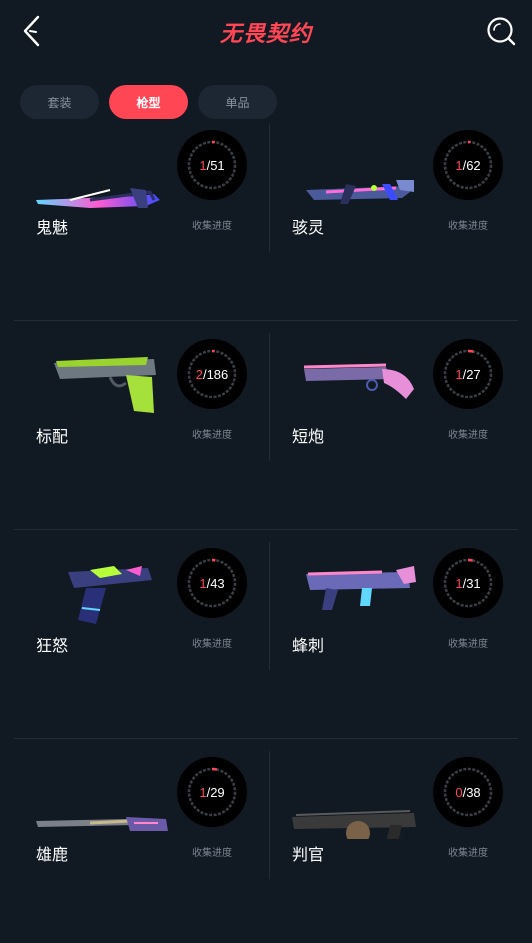 Image resolution: width=532 pixels, height=943 pixels. Describe the element at coordinates (52, 436) in the screenshot. I see `weapon-name: 标配` at that location.